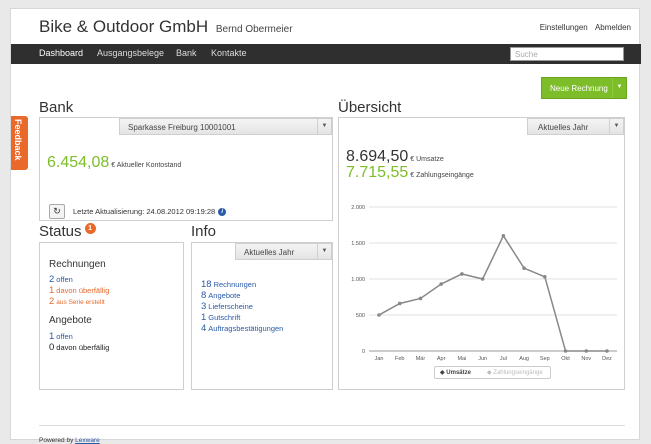  Describe the element at coordinates (204, 328) in the screenshot. I see `info-count: 4` at that location.